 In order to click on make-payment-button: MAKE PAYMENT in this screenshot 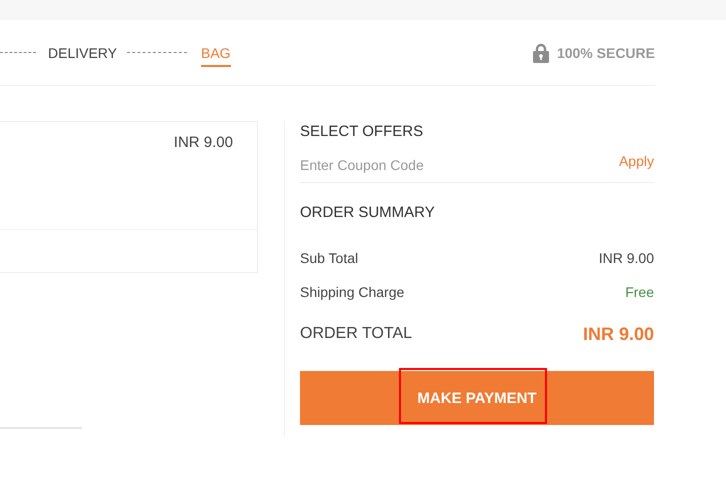, I will do `click(477, 398)`.